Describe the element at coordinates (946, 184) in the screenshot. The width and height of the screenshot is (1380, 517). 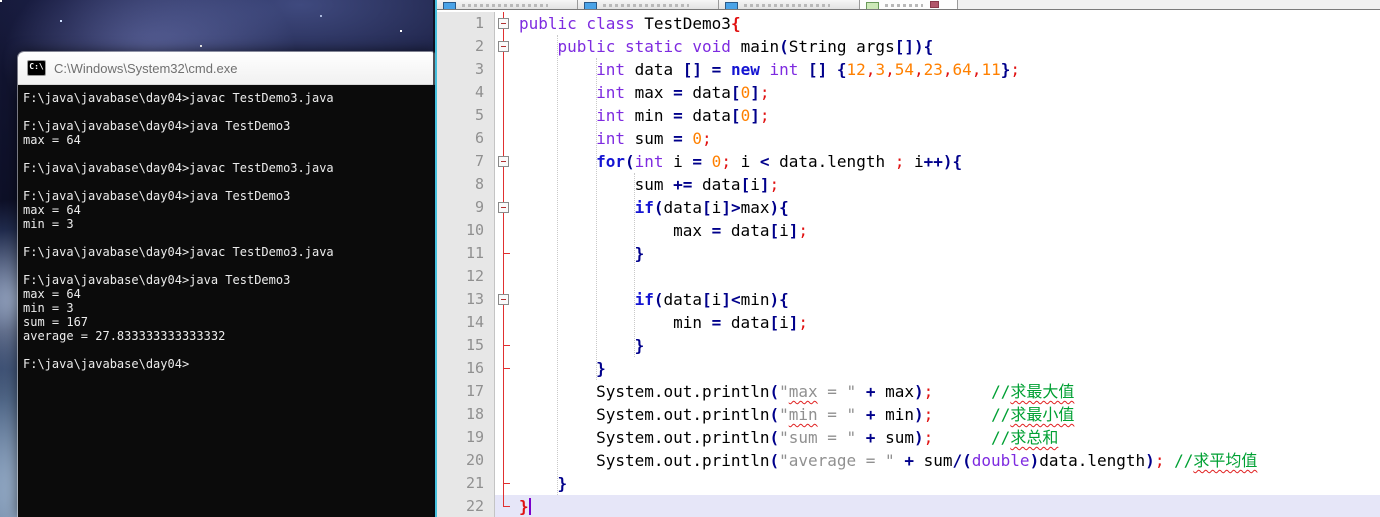
I see `code-text: sum += data[i];` at that location.